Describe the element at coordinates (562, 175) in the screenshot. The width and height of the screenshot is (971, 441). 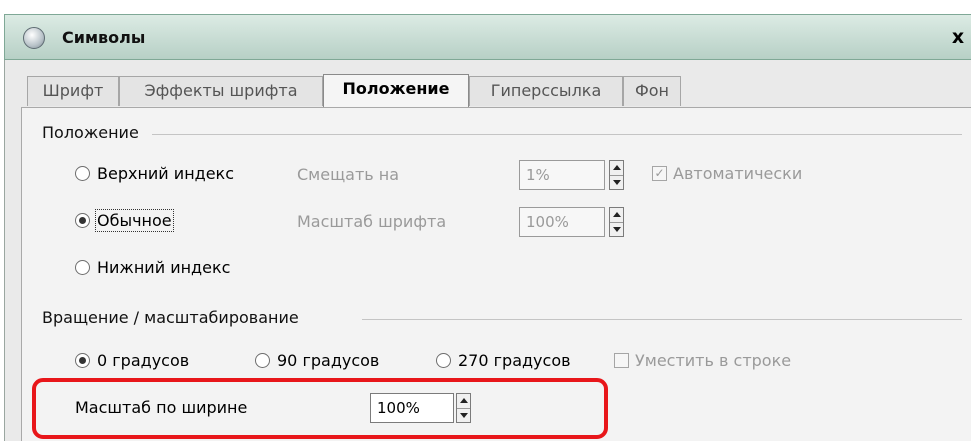
I see `raise-by-field: 1%` at that location.